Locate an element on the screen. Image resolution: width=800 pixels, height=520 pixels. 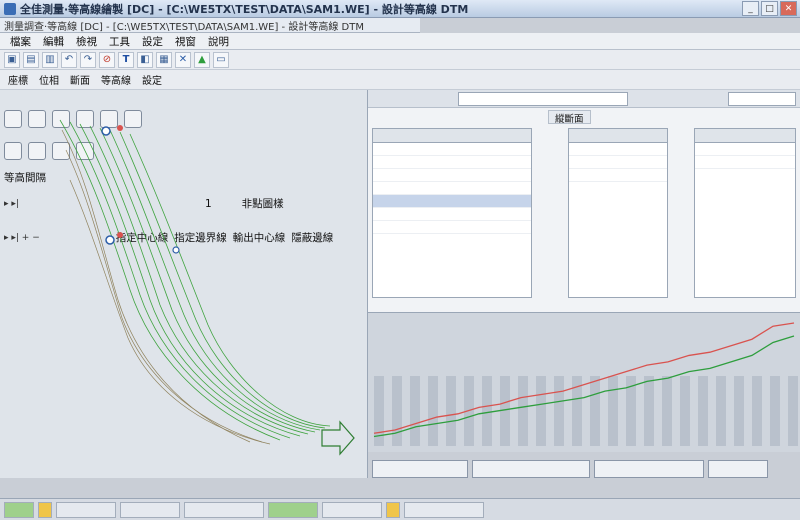
north-arrow-icon is located at coordinates (338, 438).